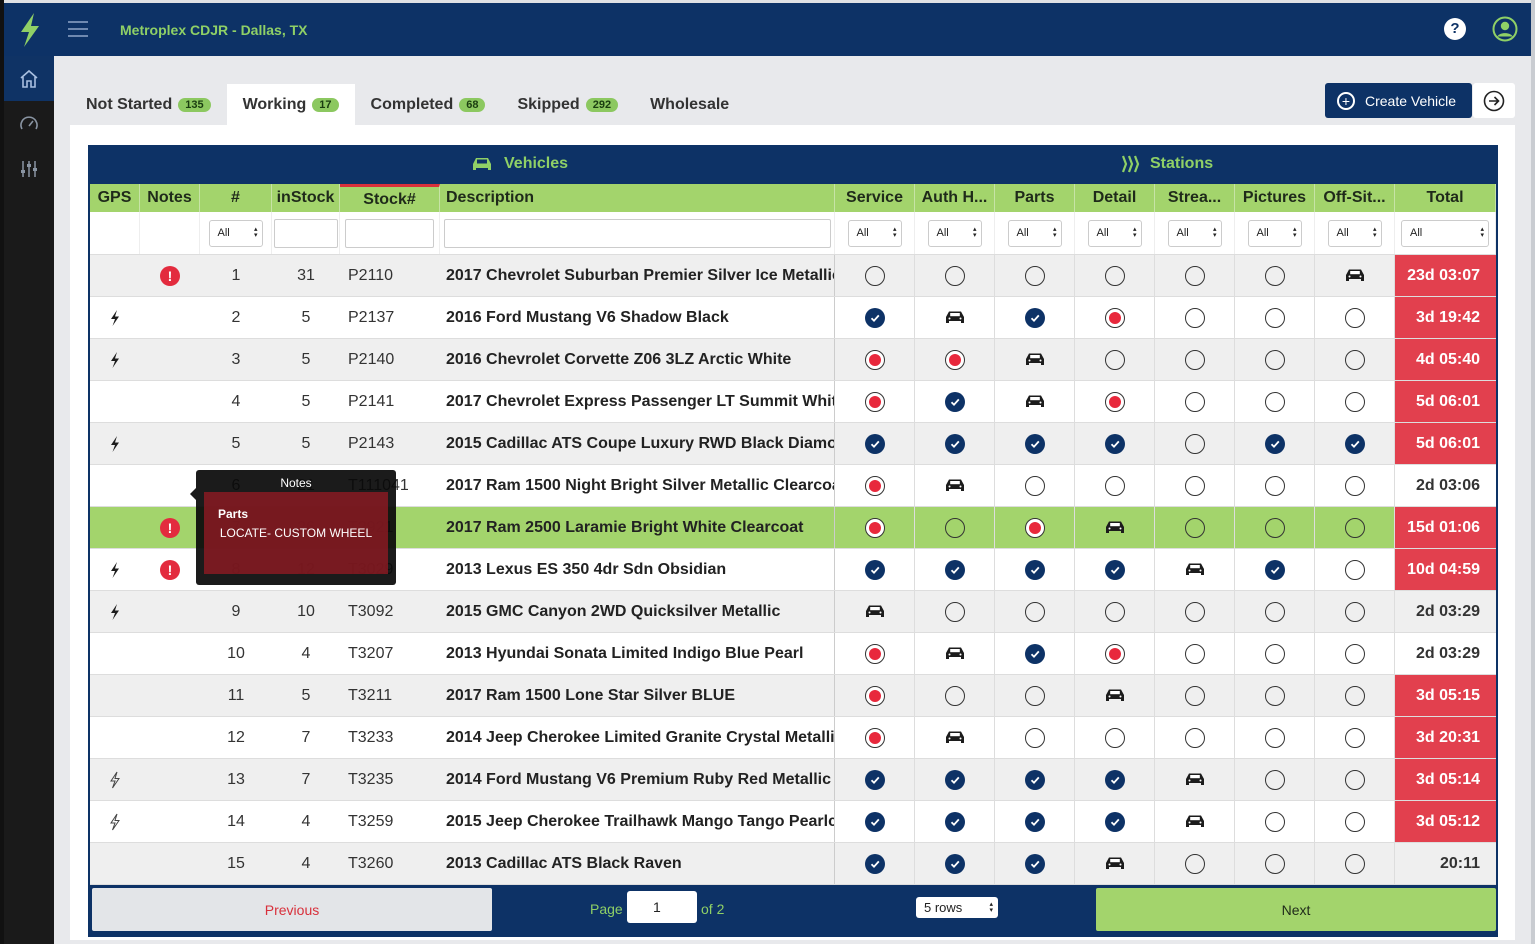 Image resolution: width=1535 pixels, height=944 pixels. Describe the element at coordinates (1274, 233) in the screenshot. I see `filter-select-pictures: All` at that location.